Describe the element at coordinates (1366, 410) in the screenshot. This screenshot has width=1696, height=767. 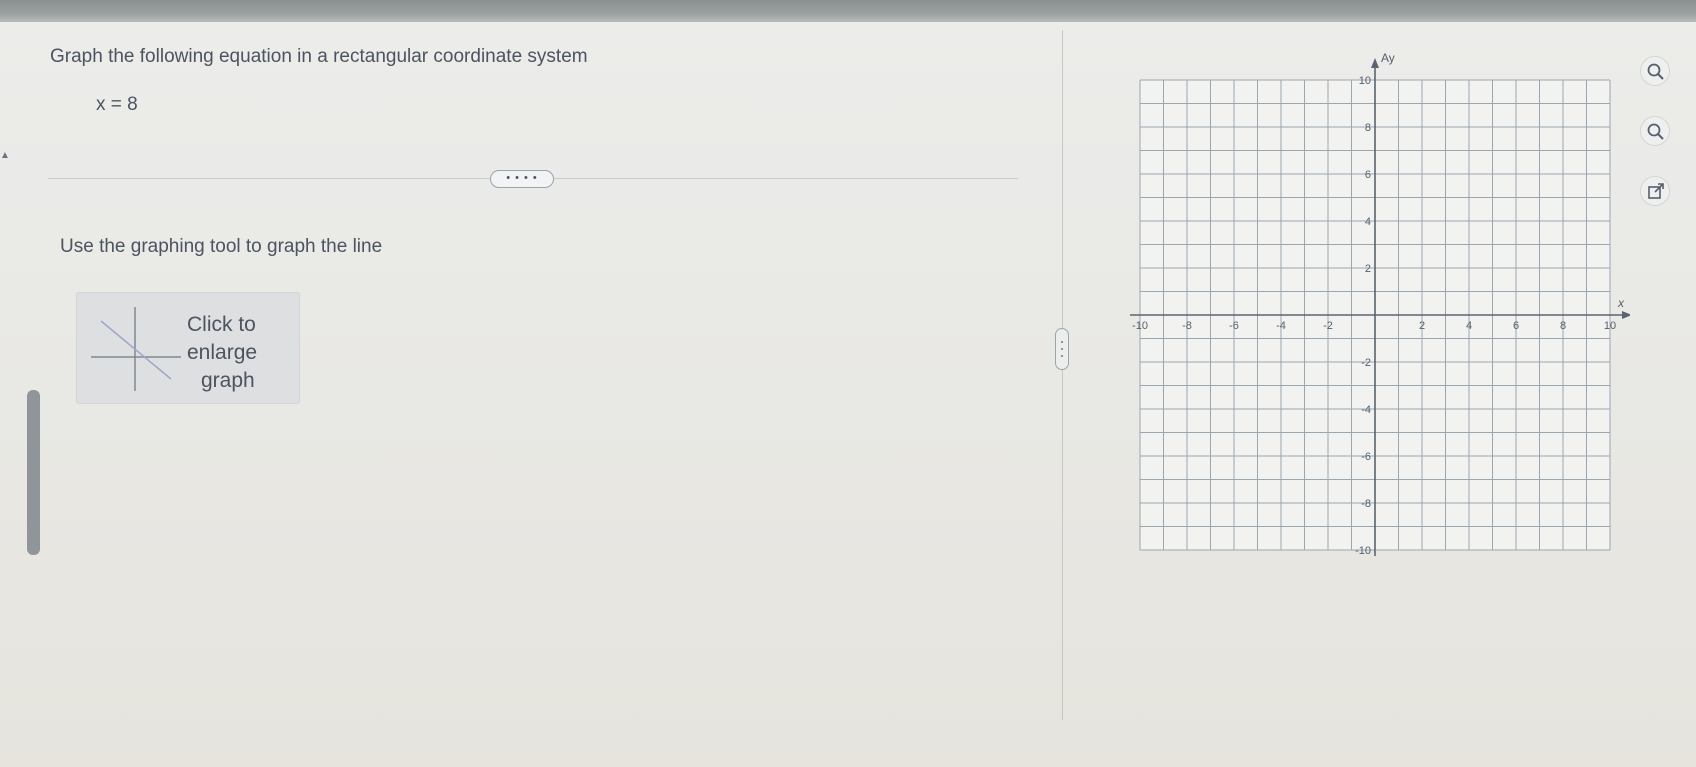
I see `y-tick-label: -4` at that location.